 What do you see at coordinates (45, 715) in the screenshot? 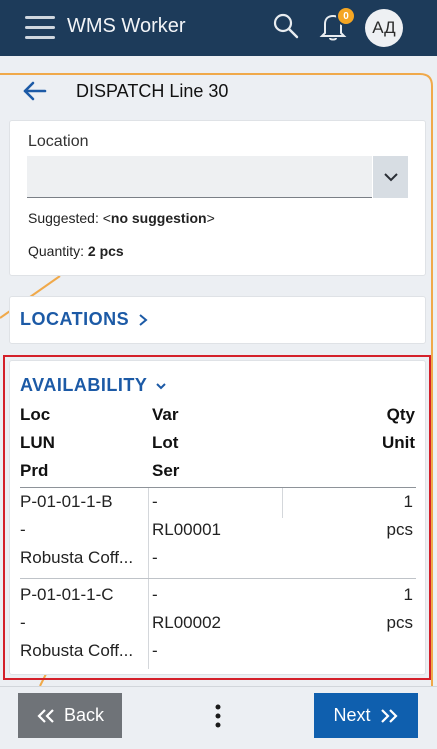
I see `double-chevron-left-icon` at bounding box center [45, 715].